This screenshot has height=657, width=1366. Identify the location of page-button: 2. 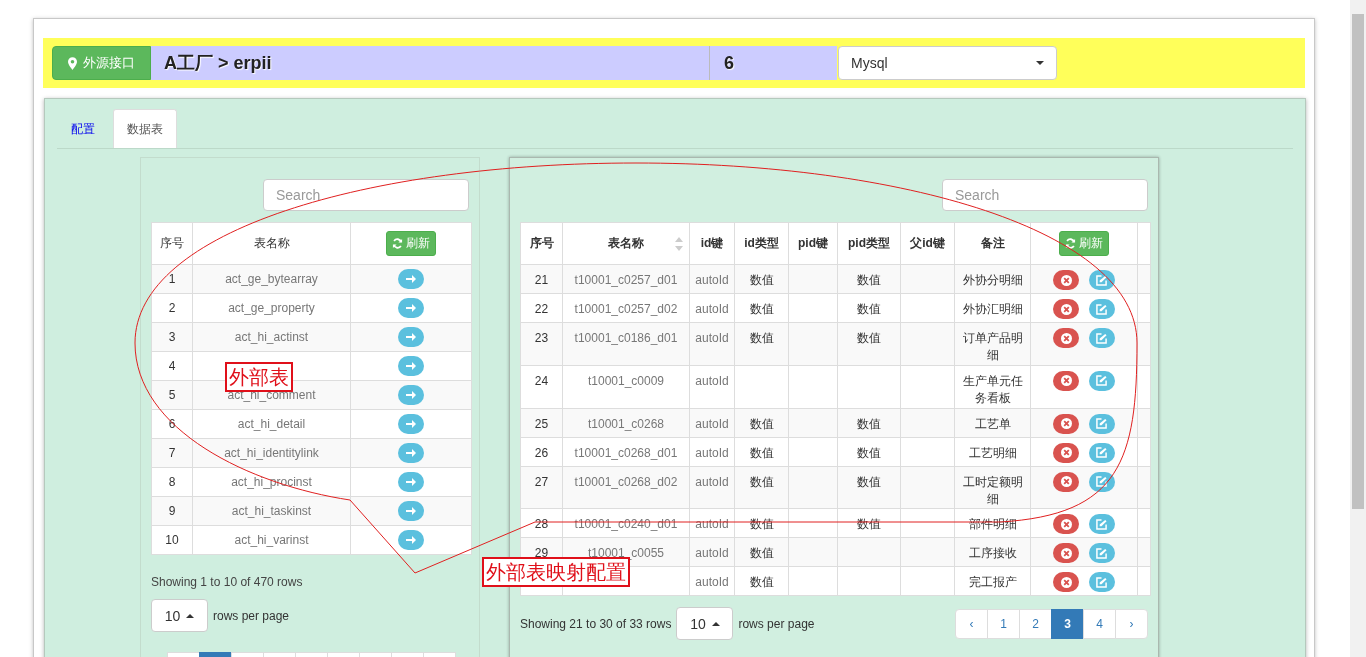
(1035, 623).